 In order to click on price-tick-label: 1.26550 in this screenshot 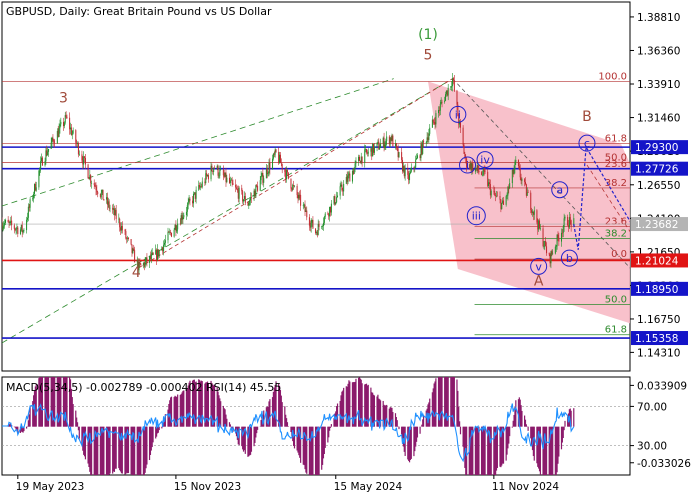, I will do `click(658, 186)`.